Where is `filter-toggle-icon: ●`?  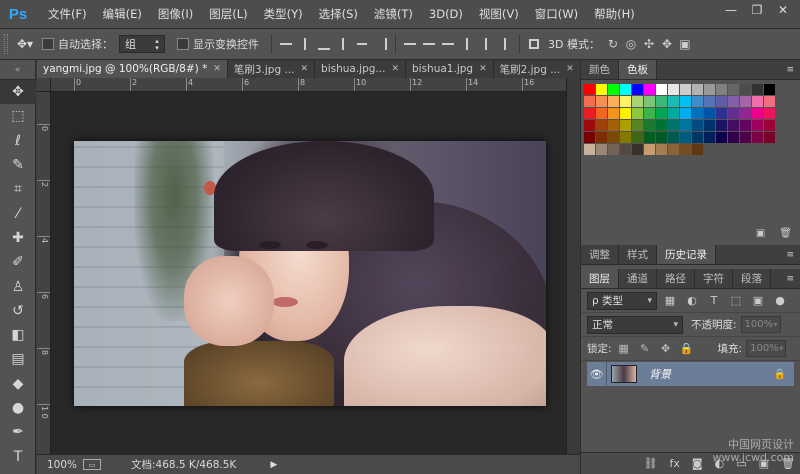
filter-toggle-icon: ● is located at coordinates (780, 301).